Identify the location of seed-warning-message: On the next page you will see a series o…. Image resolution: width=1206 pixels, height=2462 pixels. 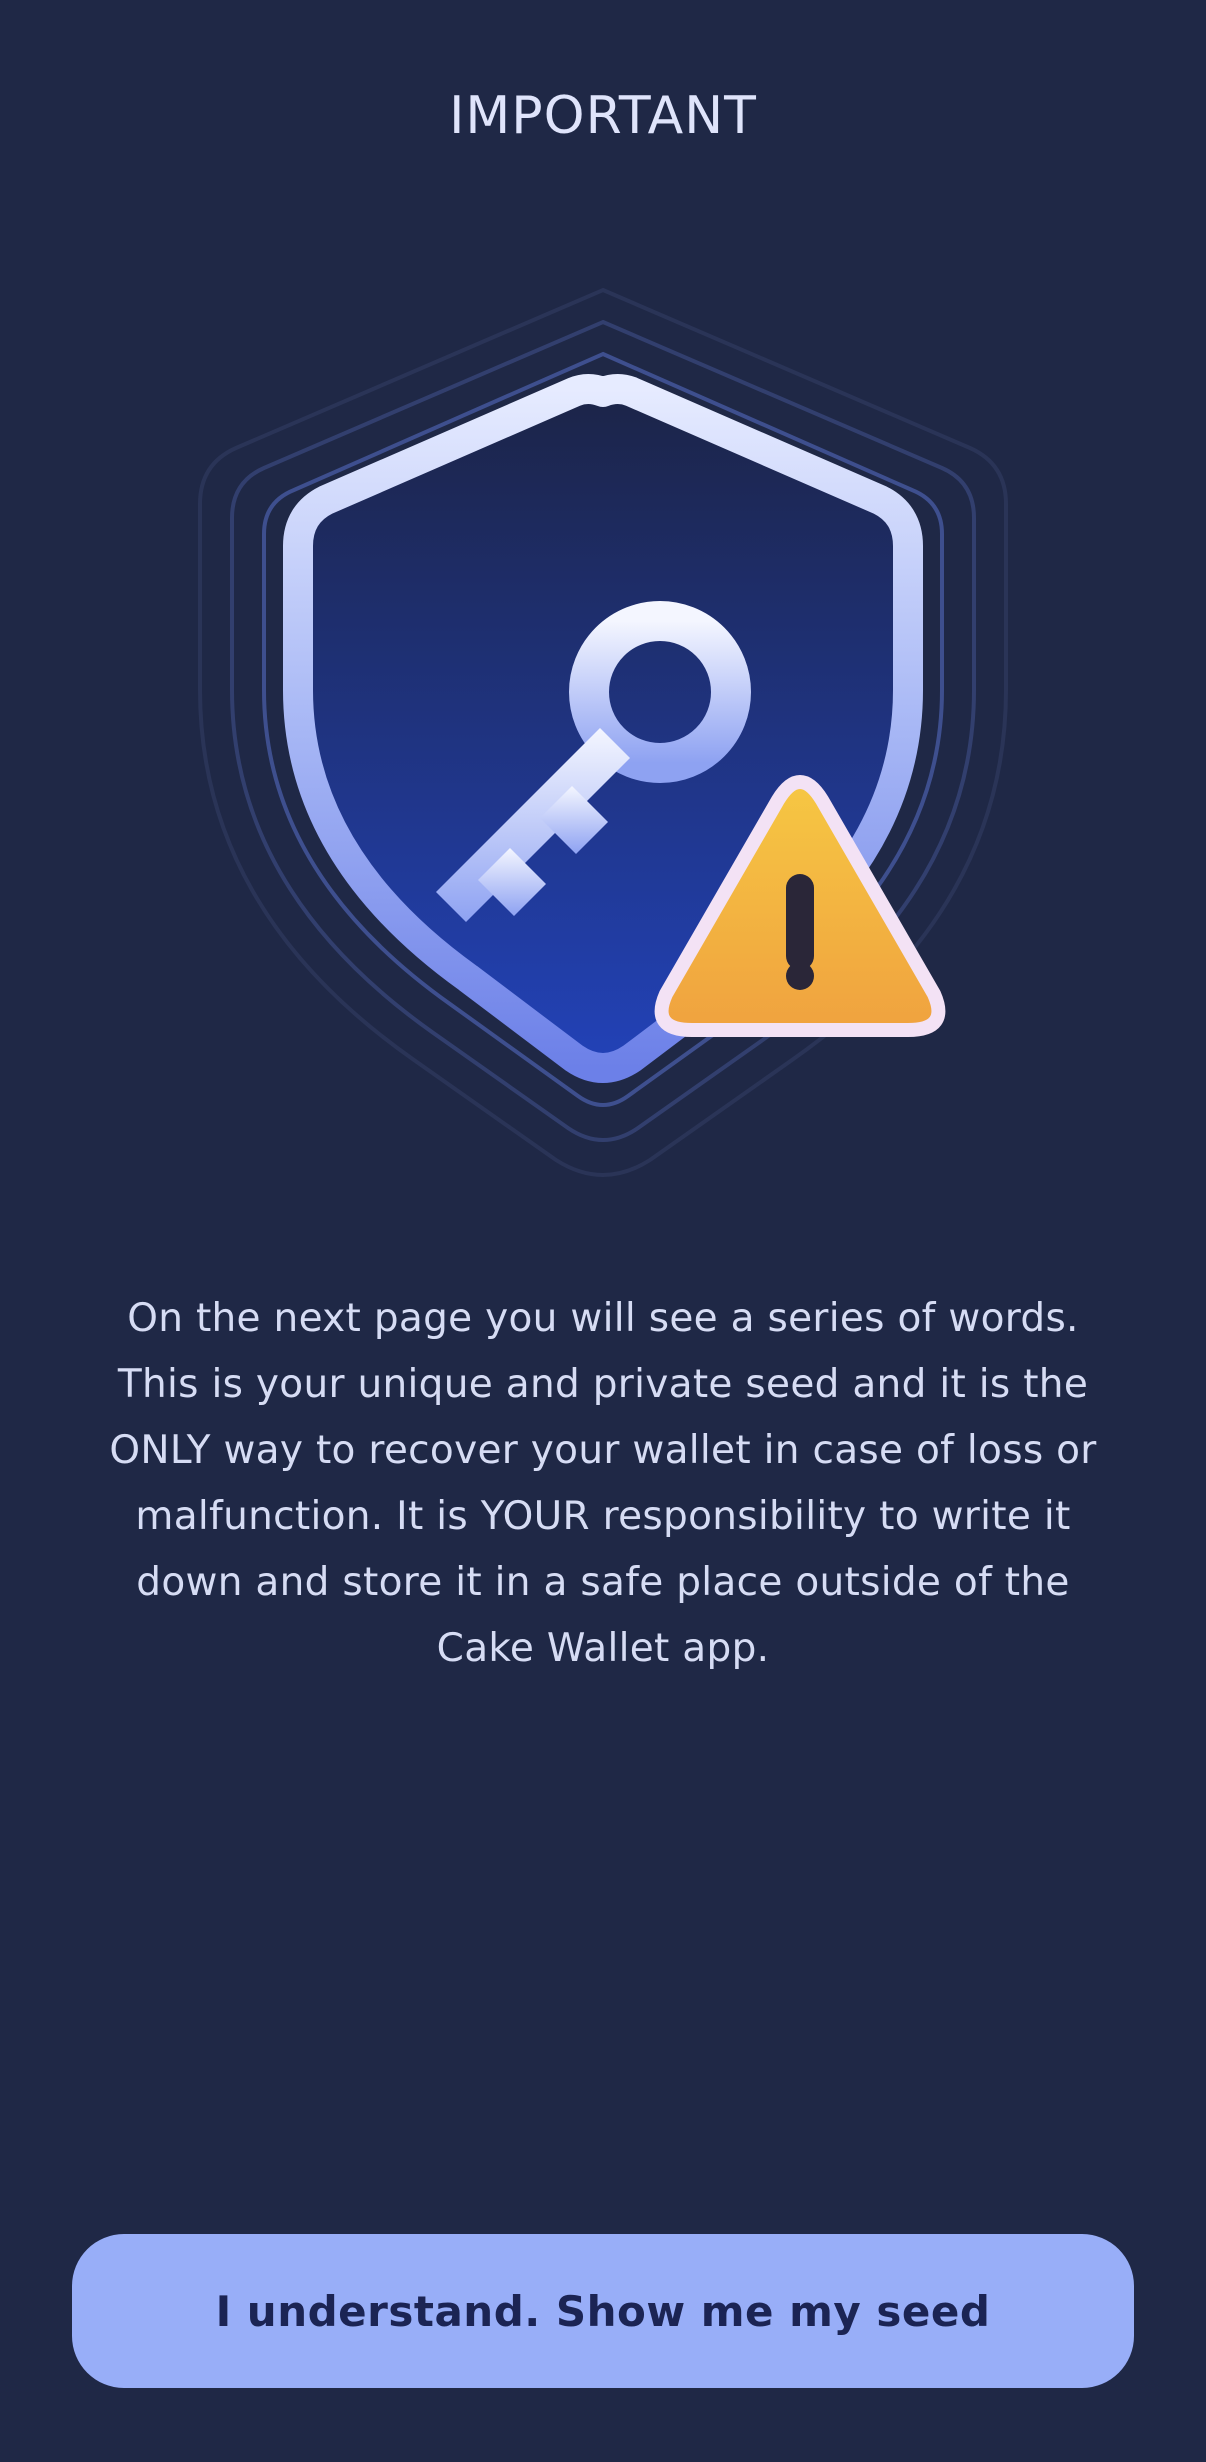
(603, 1483).